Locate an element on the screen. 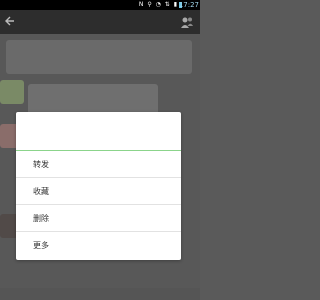 The height and width of the screenshot is (300, 320). back-arrow-icon is located at coordinates (10, 21).